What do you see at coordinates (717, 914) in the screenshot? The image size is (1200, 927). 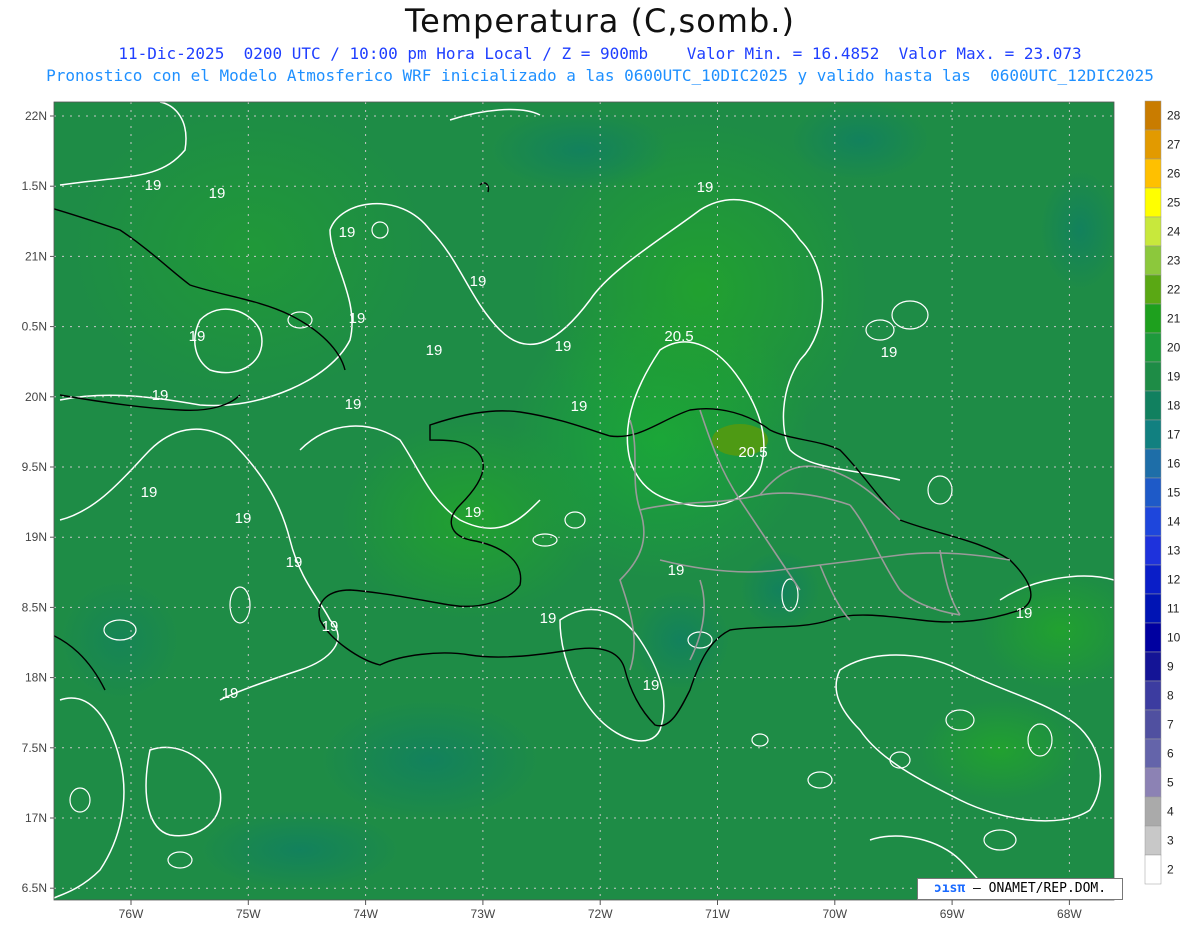 I see `lon-label: 71W` at bounding box center [717, 914].